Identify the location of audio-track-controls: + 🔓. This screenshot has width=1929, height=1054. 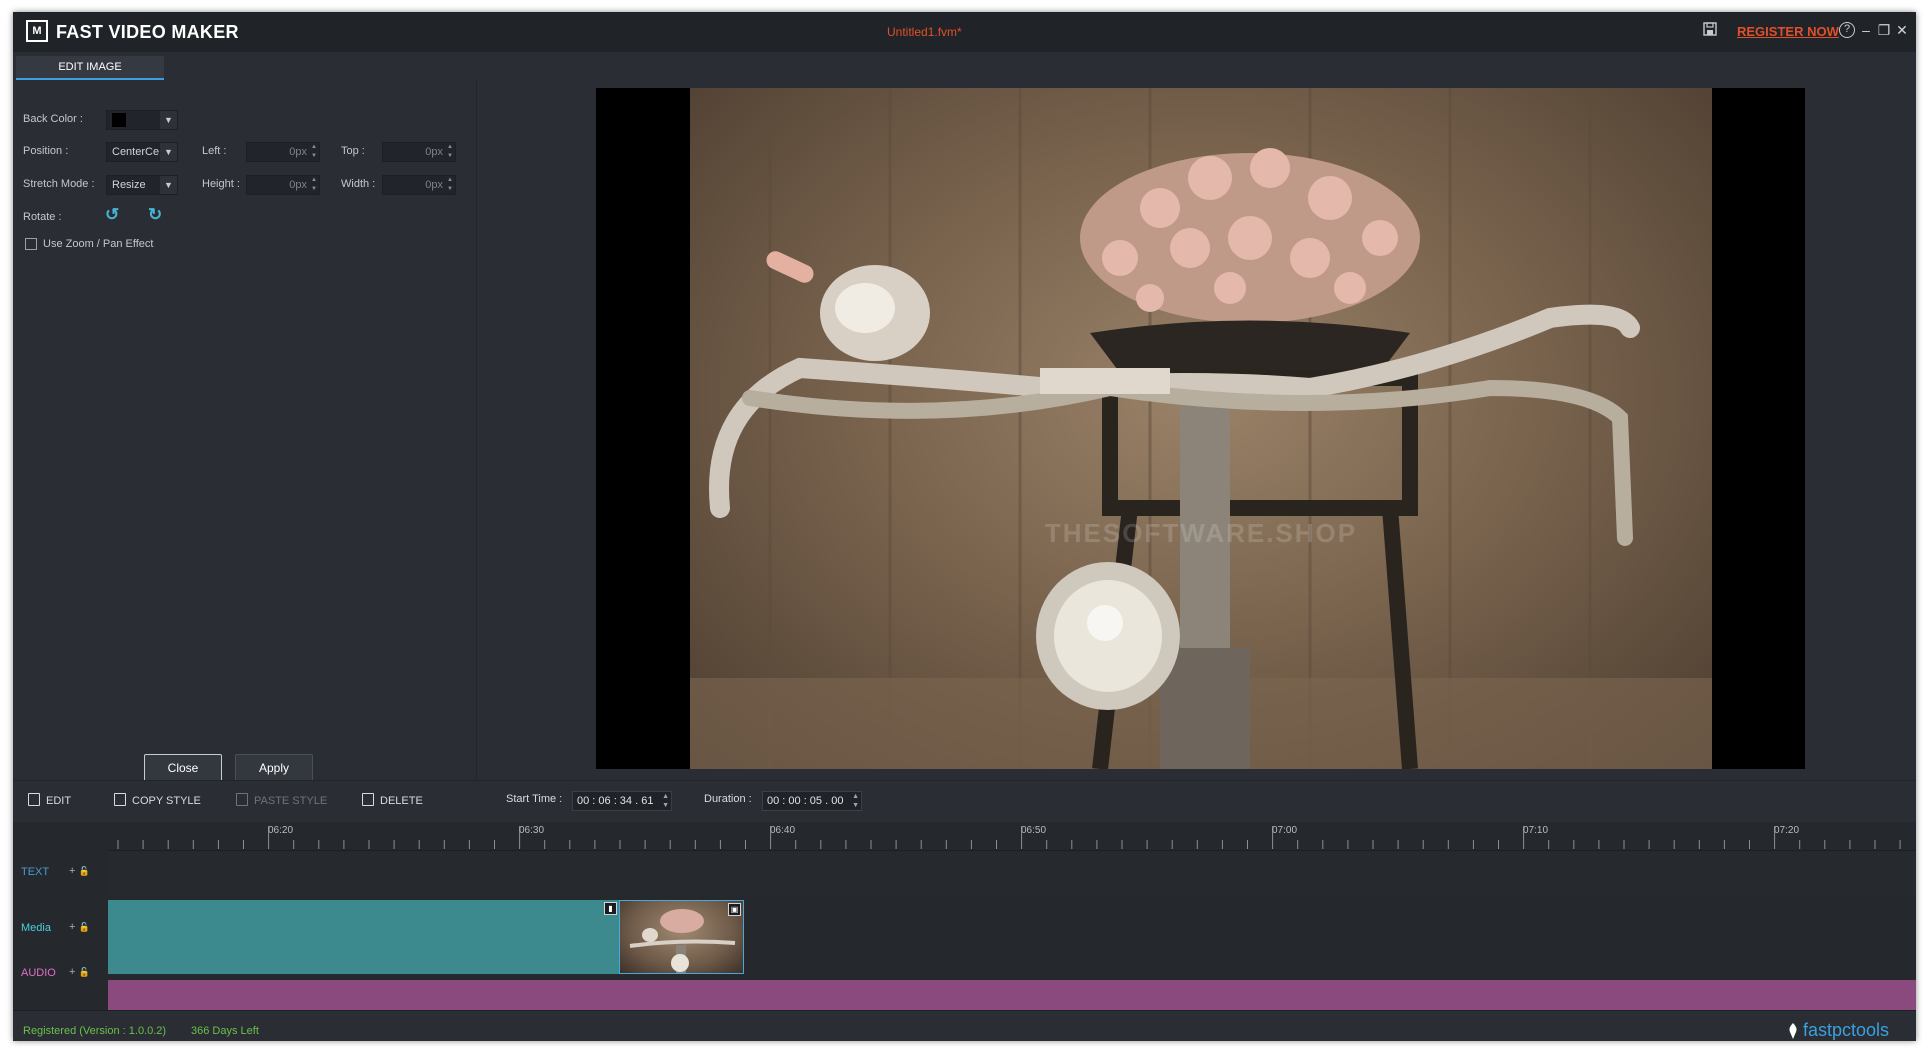
(79, 972).